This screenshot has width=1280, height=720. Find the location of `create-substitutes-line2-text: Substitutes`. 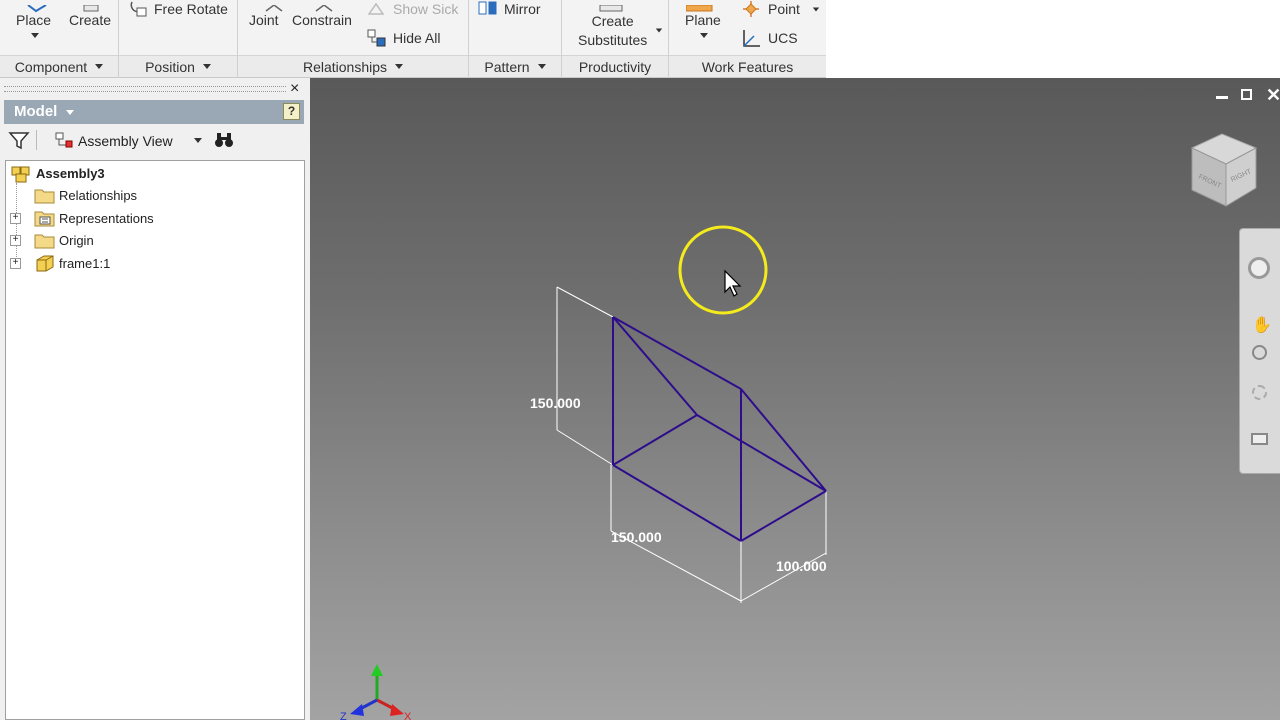

create-substitutes-line2-text: Substitutes is located at coordinates (613, 40).